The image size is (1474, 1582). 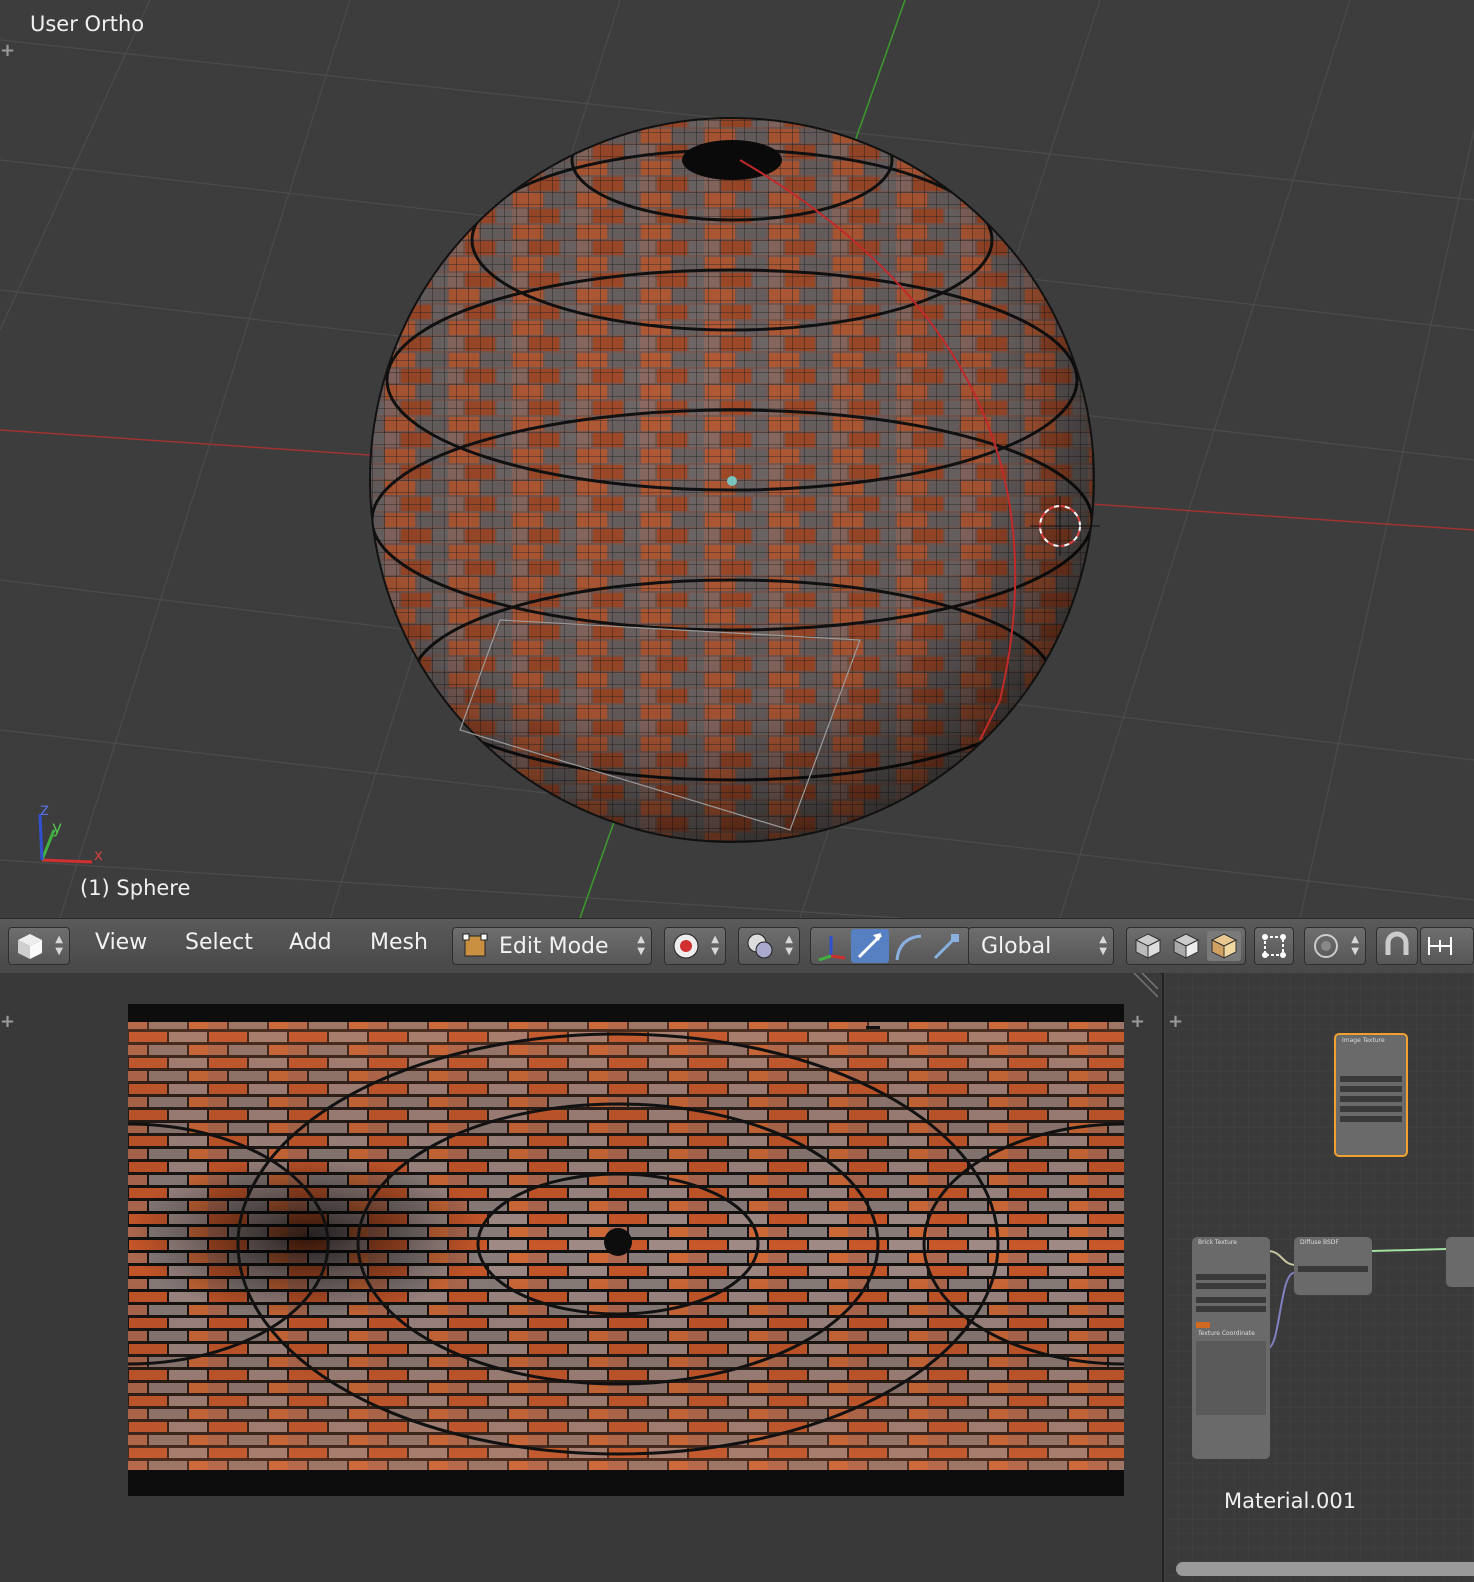 What do you see at coordinates (1016, 946) in the screenshot?
I see `orientation-label: Global` at bounding box center [1016, 946].